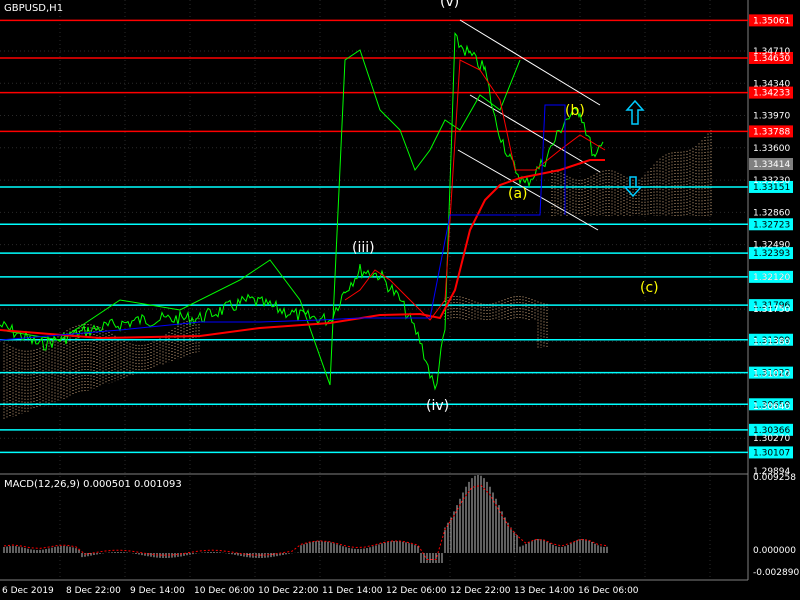  I want to click on price-level-label: 1.35061, so click(771, 21).